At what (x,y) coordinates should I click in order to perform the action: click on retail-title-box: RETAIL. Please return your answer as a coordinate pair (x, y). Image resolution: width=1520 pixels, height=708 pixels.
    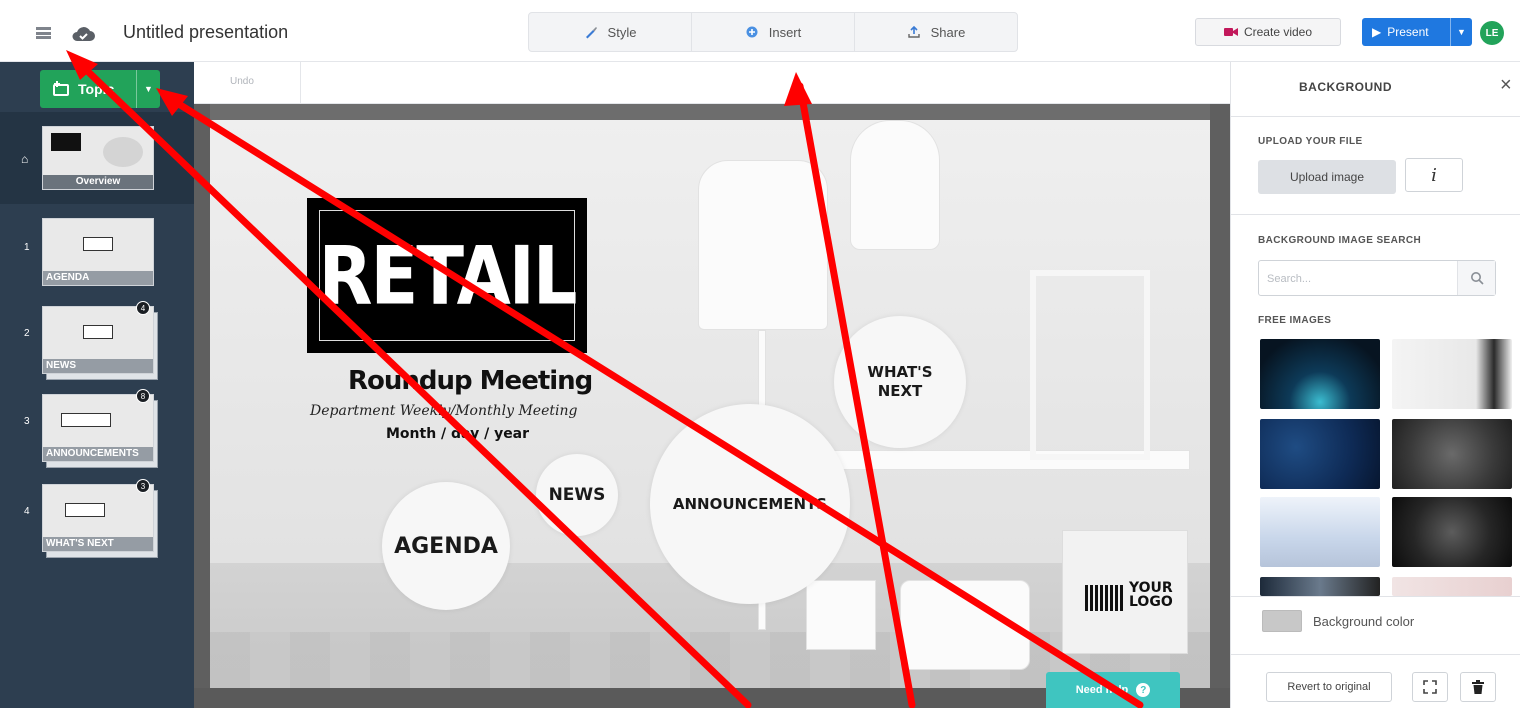
    Looking at the image, I should click on (447, 275).